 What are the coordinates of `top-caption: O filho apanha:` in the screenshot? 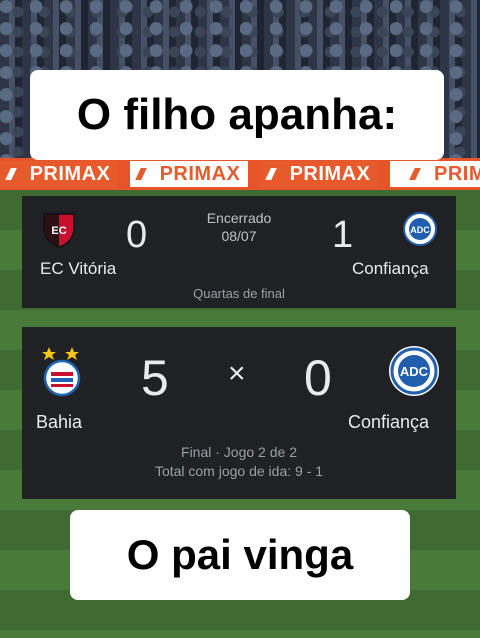 It's located at (237, 115).